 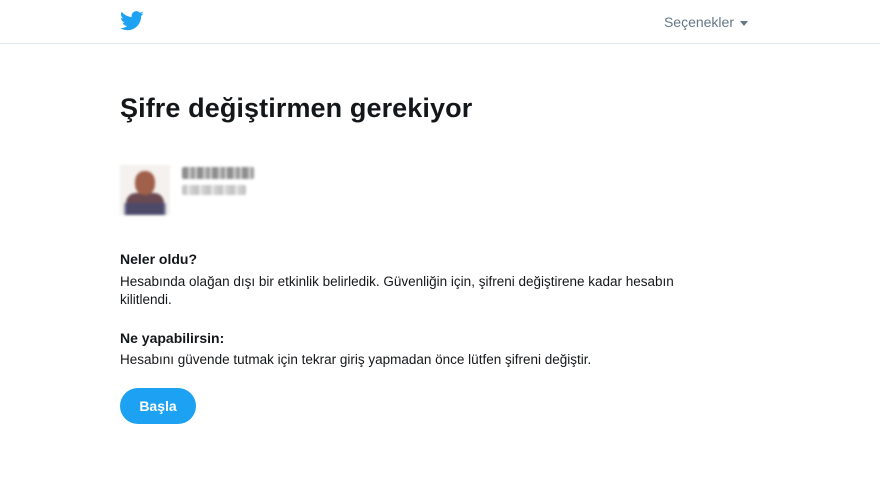 What do you see at coordinates (699, 22) in the screenshot?
I see `options-label: Seçenekler` at bounding box center [699, 22].